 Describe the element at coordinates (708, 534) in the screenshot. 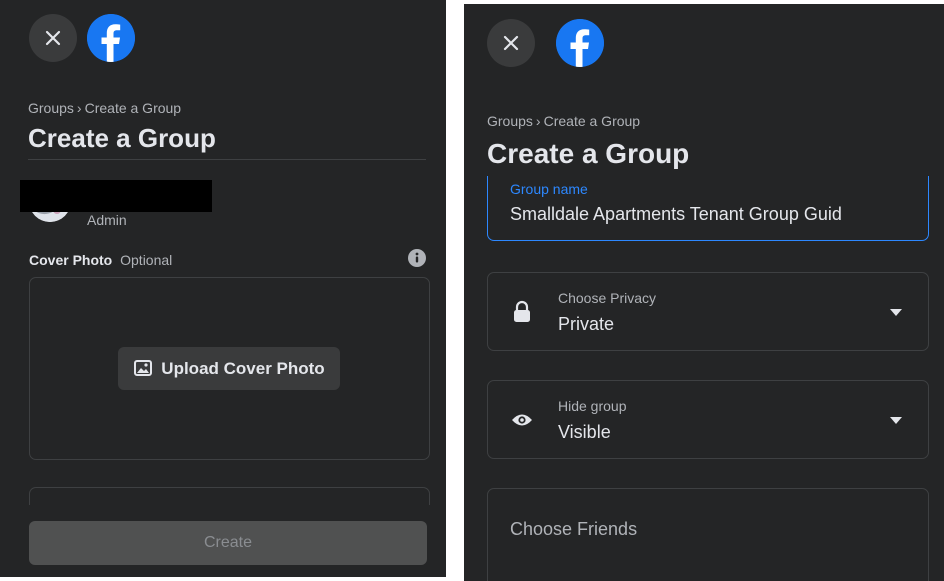

I see `choose-friends-field: Choose Friends` at that location.